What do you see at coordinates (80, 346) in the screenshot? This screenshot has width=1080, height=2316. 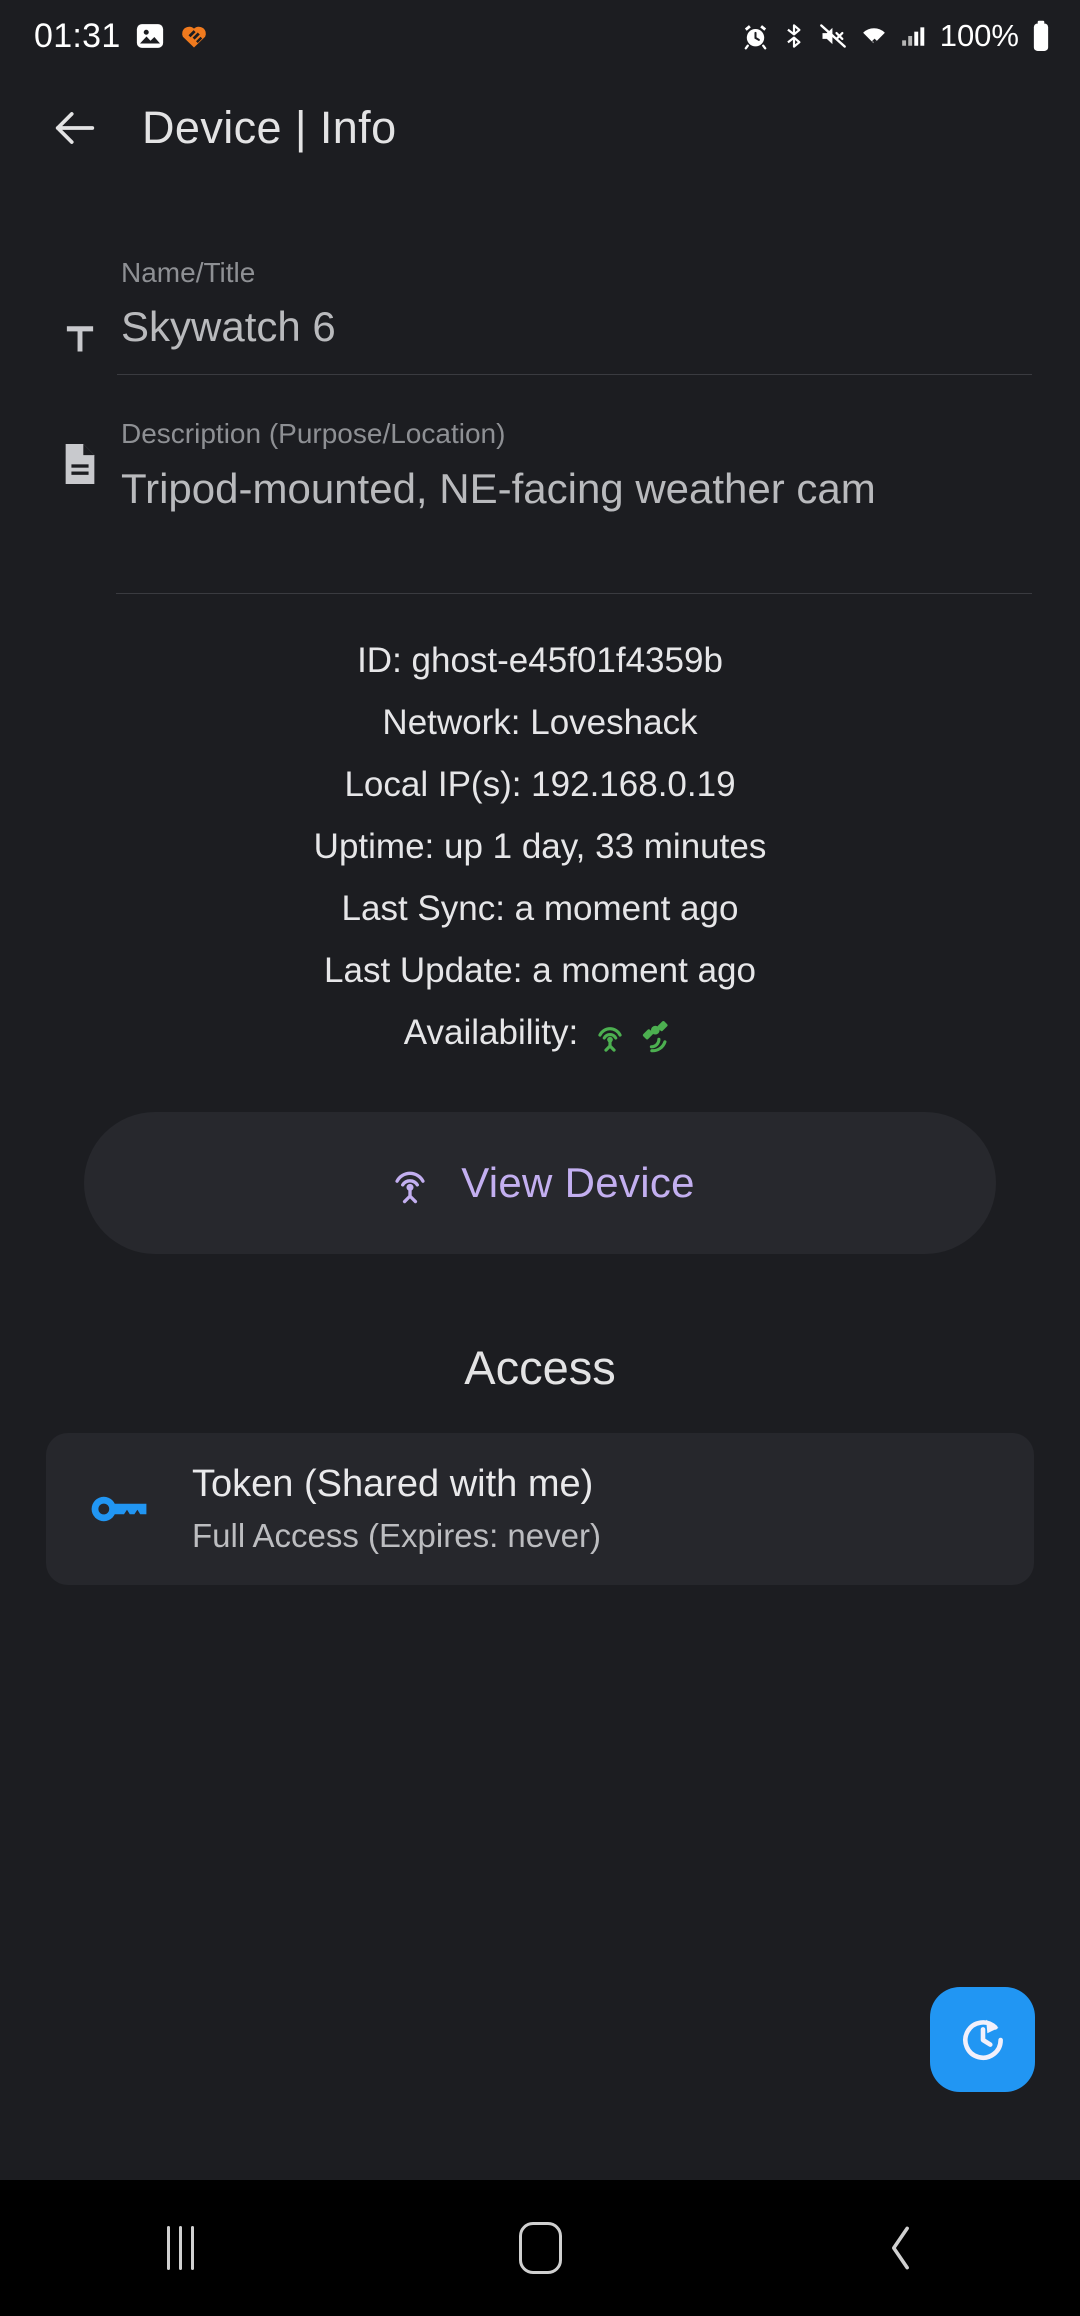 I see `text-format-icon` at bounding box center [80, 346].